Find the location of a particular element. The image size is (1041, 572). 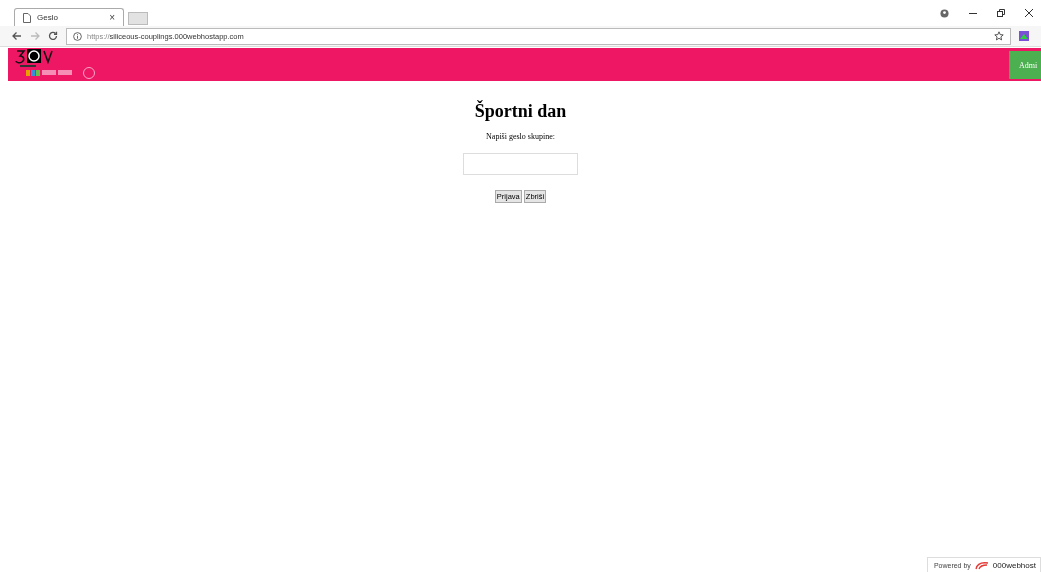

reload-icon is located at coordinates (53, 36).